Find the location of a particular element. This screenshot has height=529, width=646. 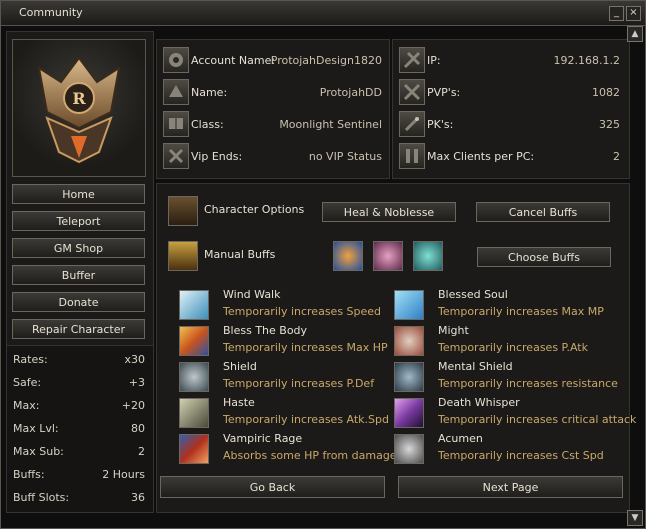

buff-description: Temporarily increases P.Atk is located at coordinates (513, 347).